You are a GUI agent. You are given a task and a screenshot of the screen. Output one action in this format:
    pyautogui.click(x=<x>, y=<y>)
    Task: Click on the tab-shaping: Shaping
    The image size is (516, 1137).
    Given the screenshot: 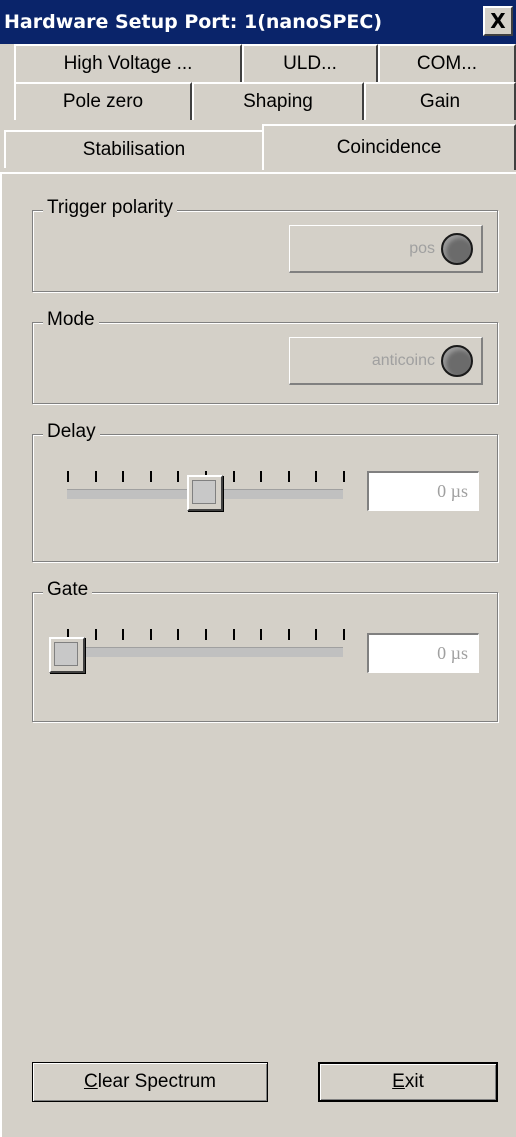 What is the action you would take?
    pyautogui.click(x=278, y=101)
    